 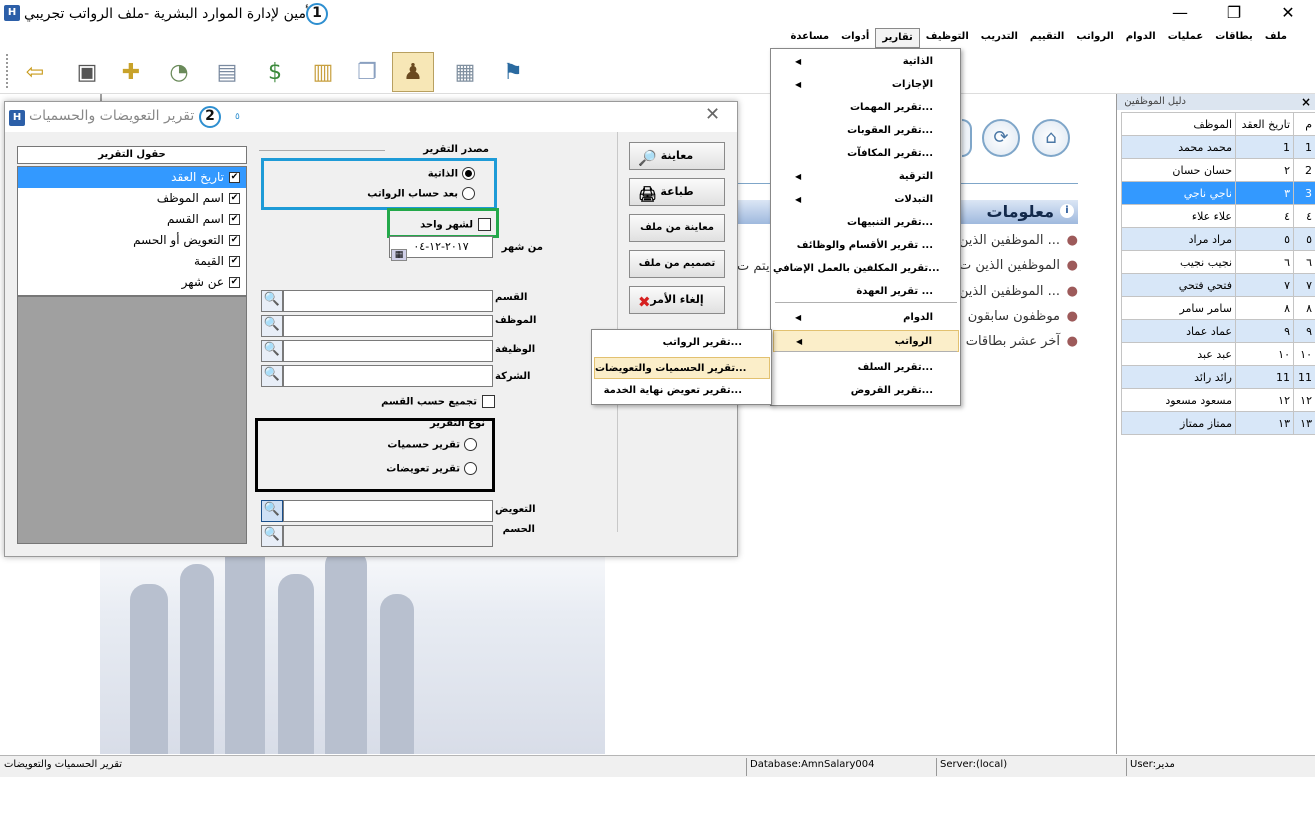 I want to click on field-item: تاريخ العقد ✔, so click(x=132, y=177).